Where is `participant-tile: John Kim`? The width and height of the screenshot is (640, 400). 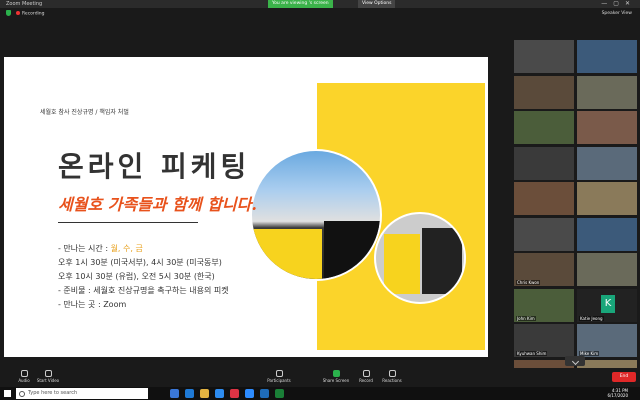
participant-tile: John Kim is located at coordinates (544, 305).